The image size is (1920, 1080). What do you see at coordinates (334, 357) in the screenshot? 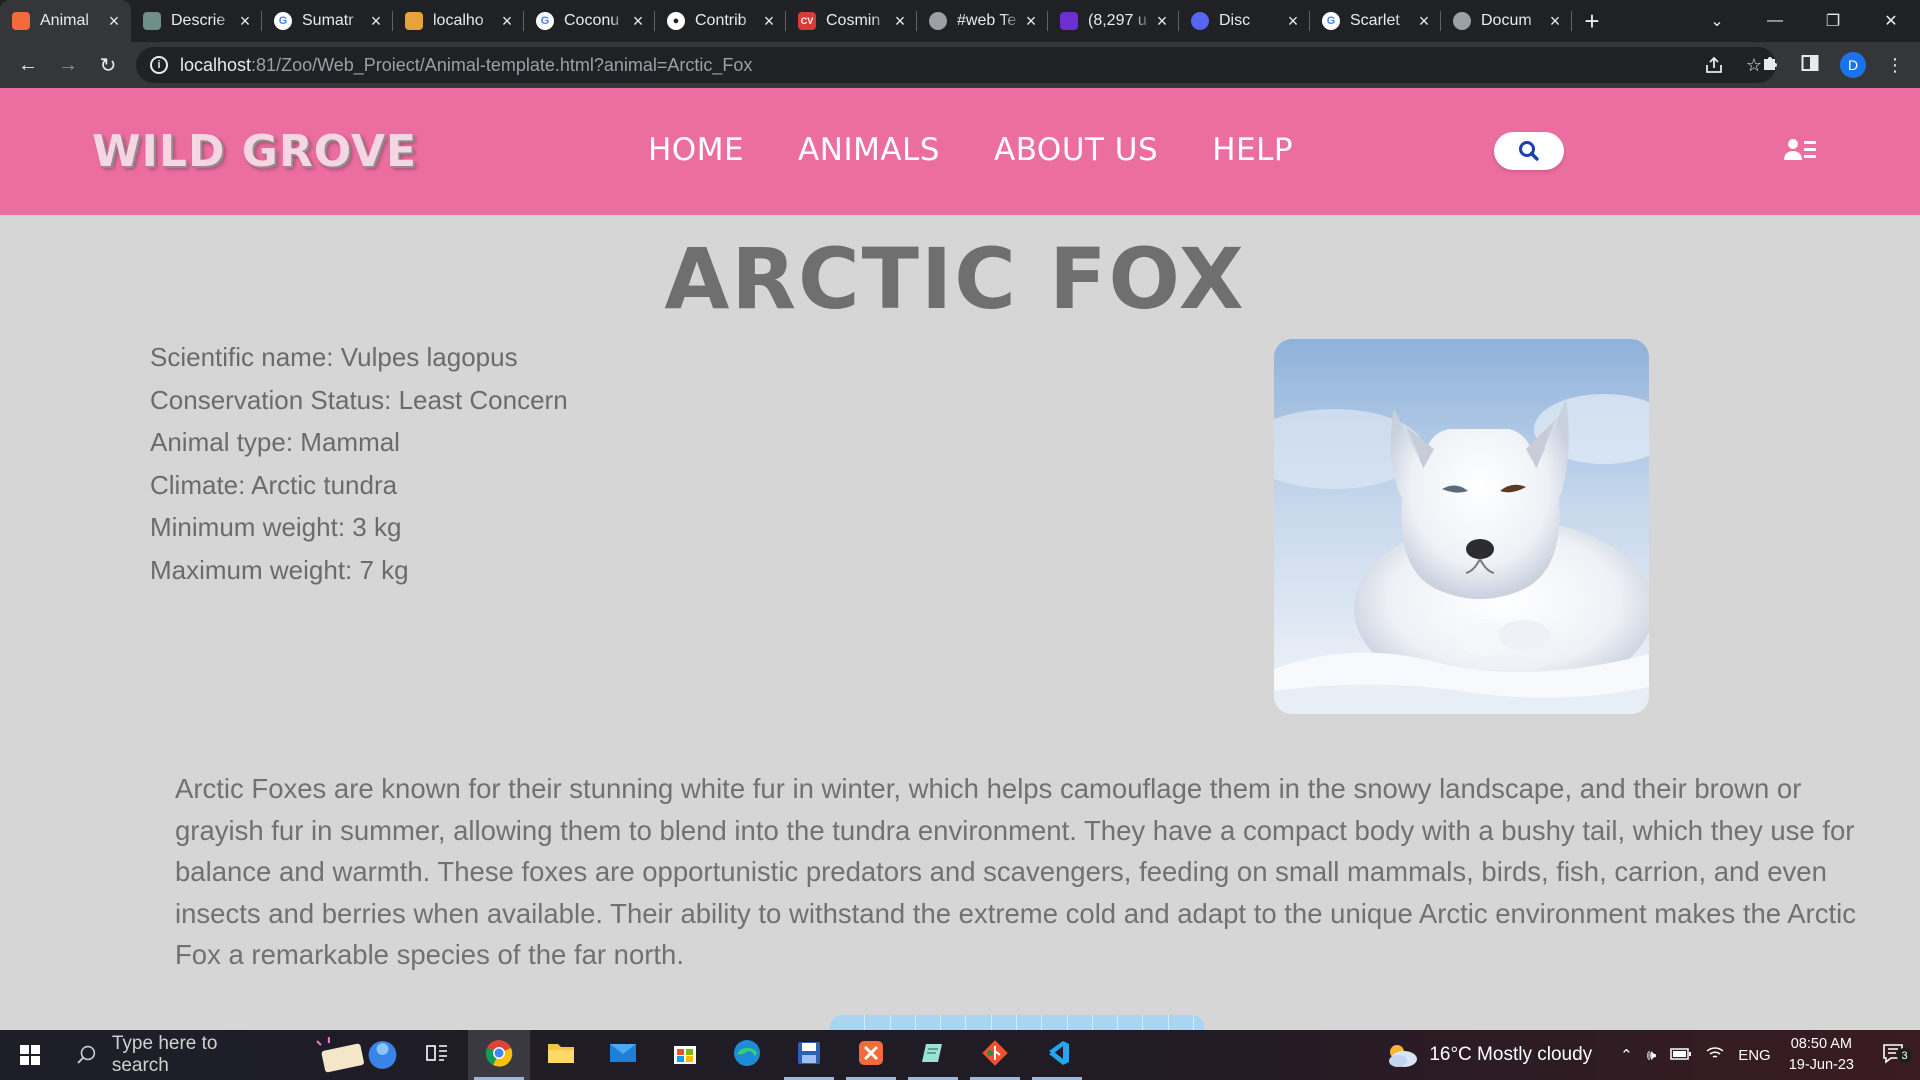
I see `fact-scientific-name: Scientific name: Vulpes lagopus` at bounding box center [334, 357].